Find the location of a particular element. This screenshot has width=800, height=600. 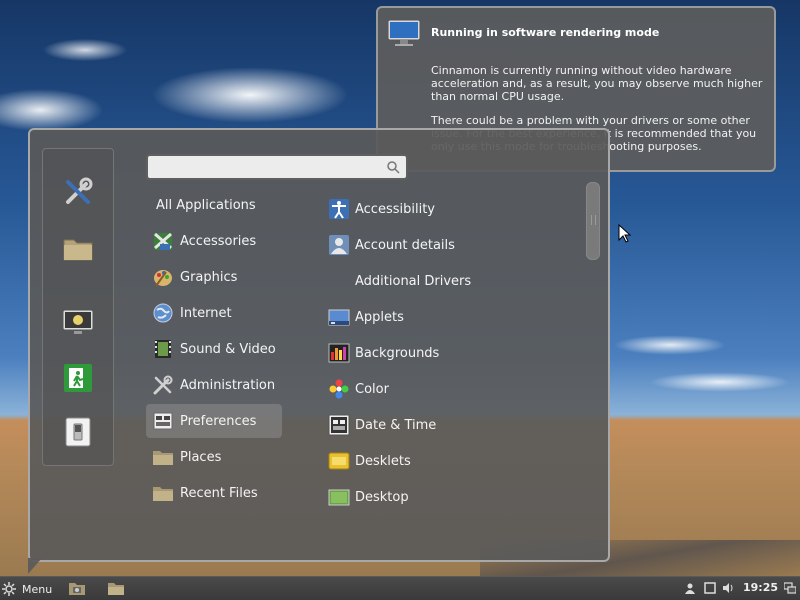

category-label: All Applications is located at coordinates (206, 205).